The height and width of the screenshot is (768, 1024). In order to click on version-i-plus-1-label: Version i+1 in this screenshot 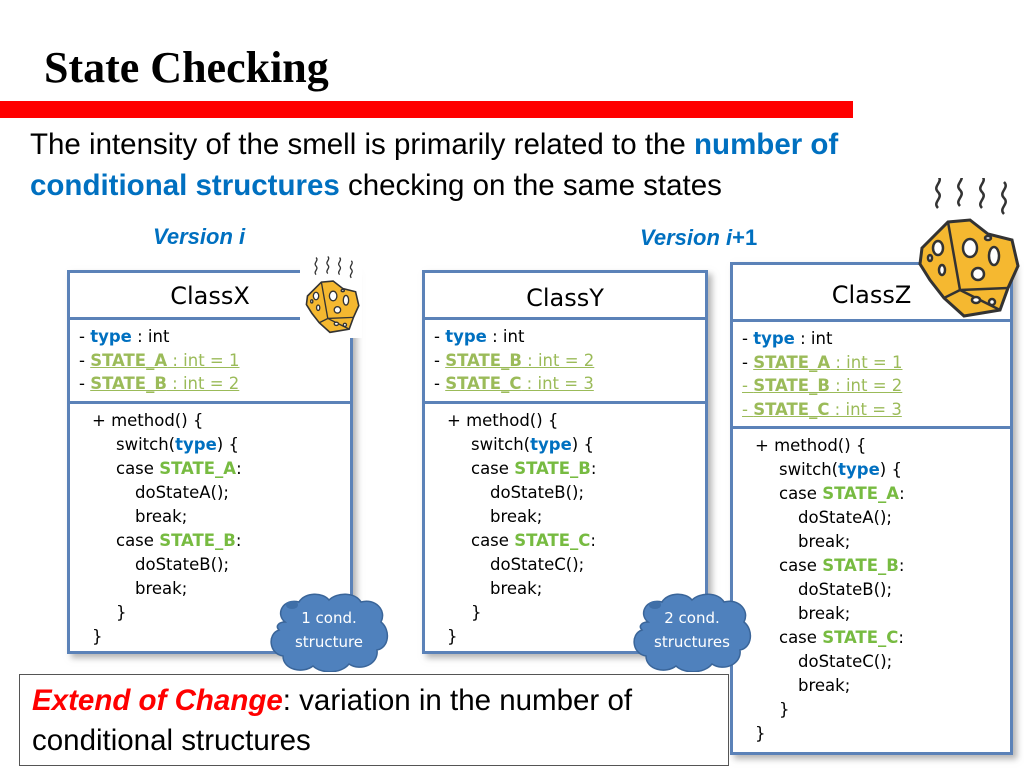, I will do `click(698, 238)`.